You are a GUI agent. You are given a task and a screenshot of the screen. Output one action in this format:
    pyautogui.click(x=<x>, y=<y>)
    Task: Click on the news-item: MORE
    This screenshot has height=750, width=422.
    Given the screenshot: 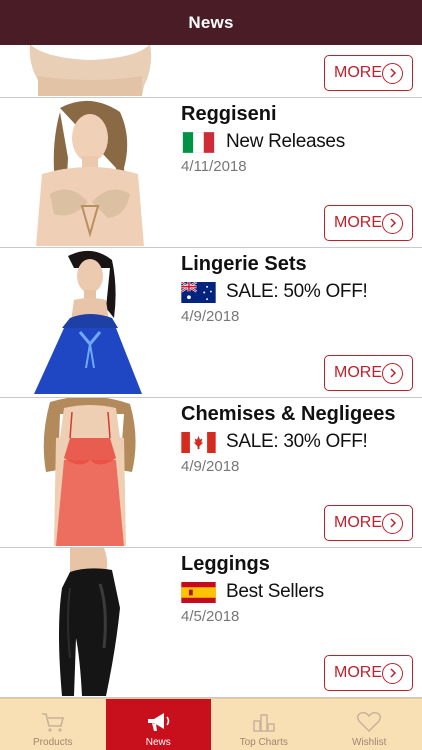 What is the action you would take?
    pyautogui.click(x=211, y=71)
    